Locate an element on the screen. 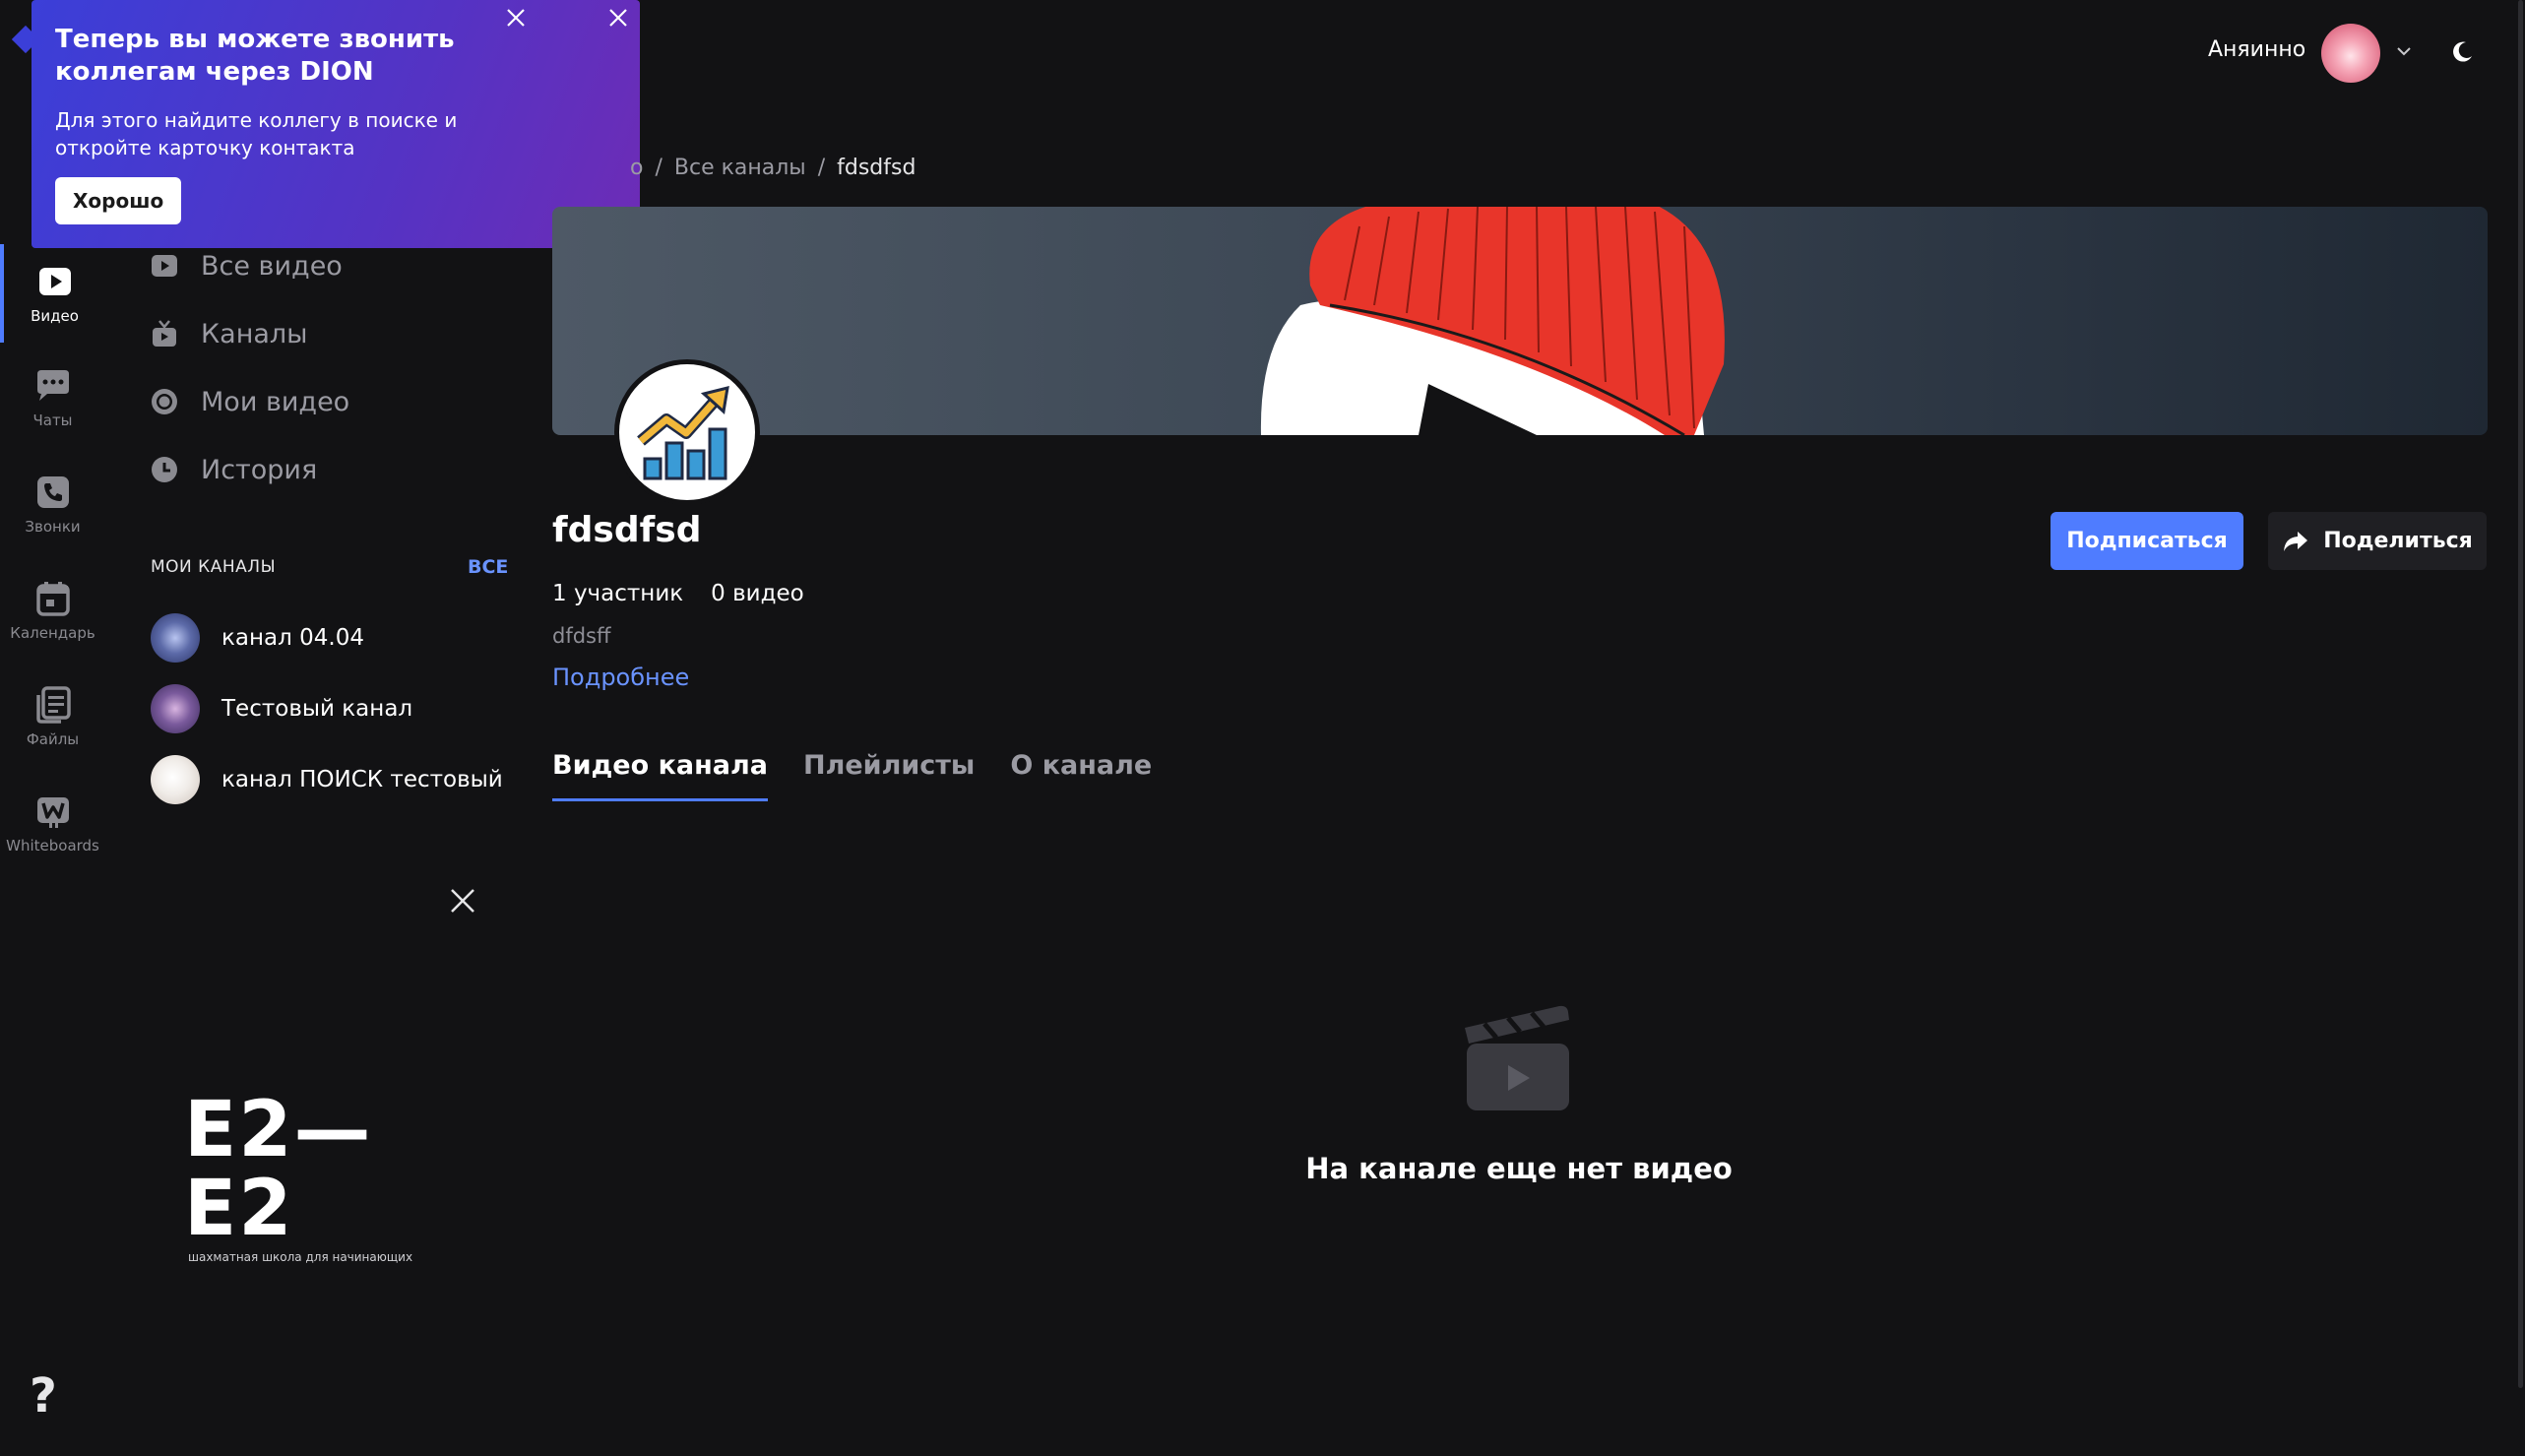  rail-item-chats: Чаты is located at coordinates (52, 397).